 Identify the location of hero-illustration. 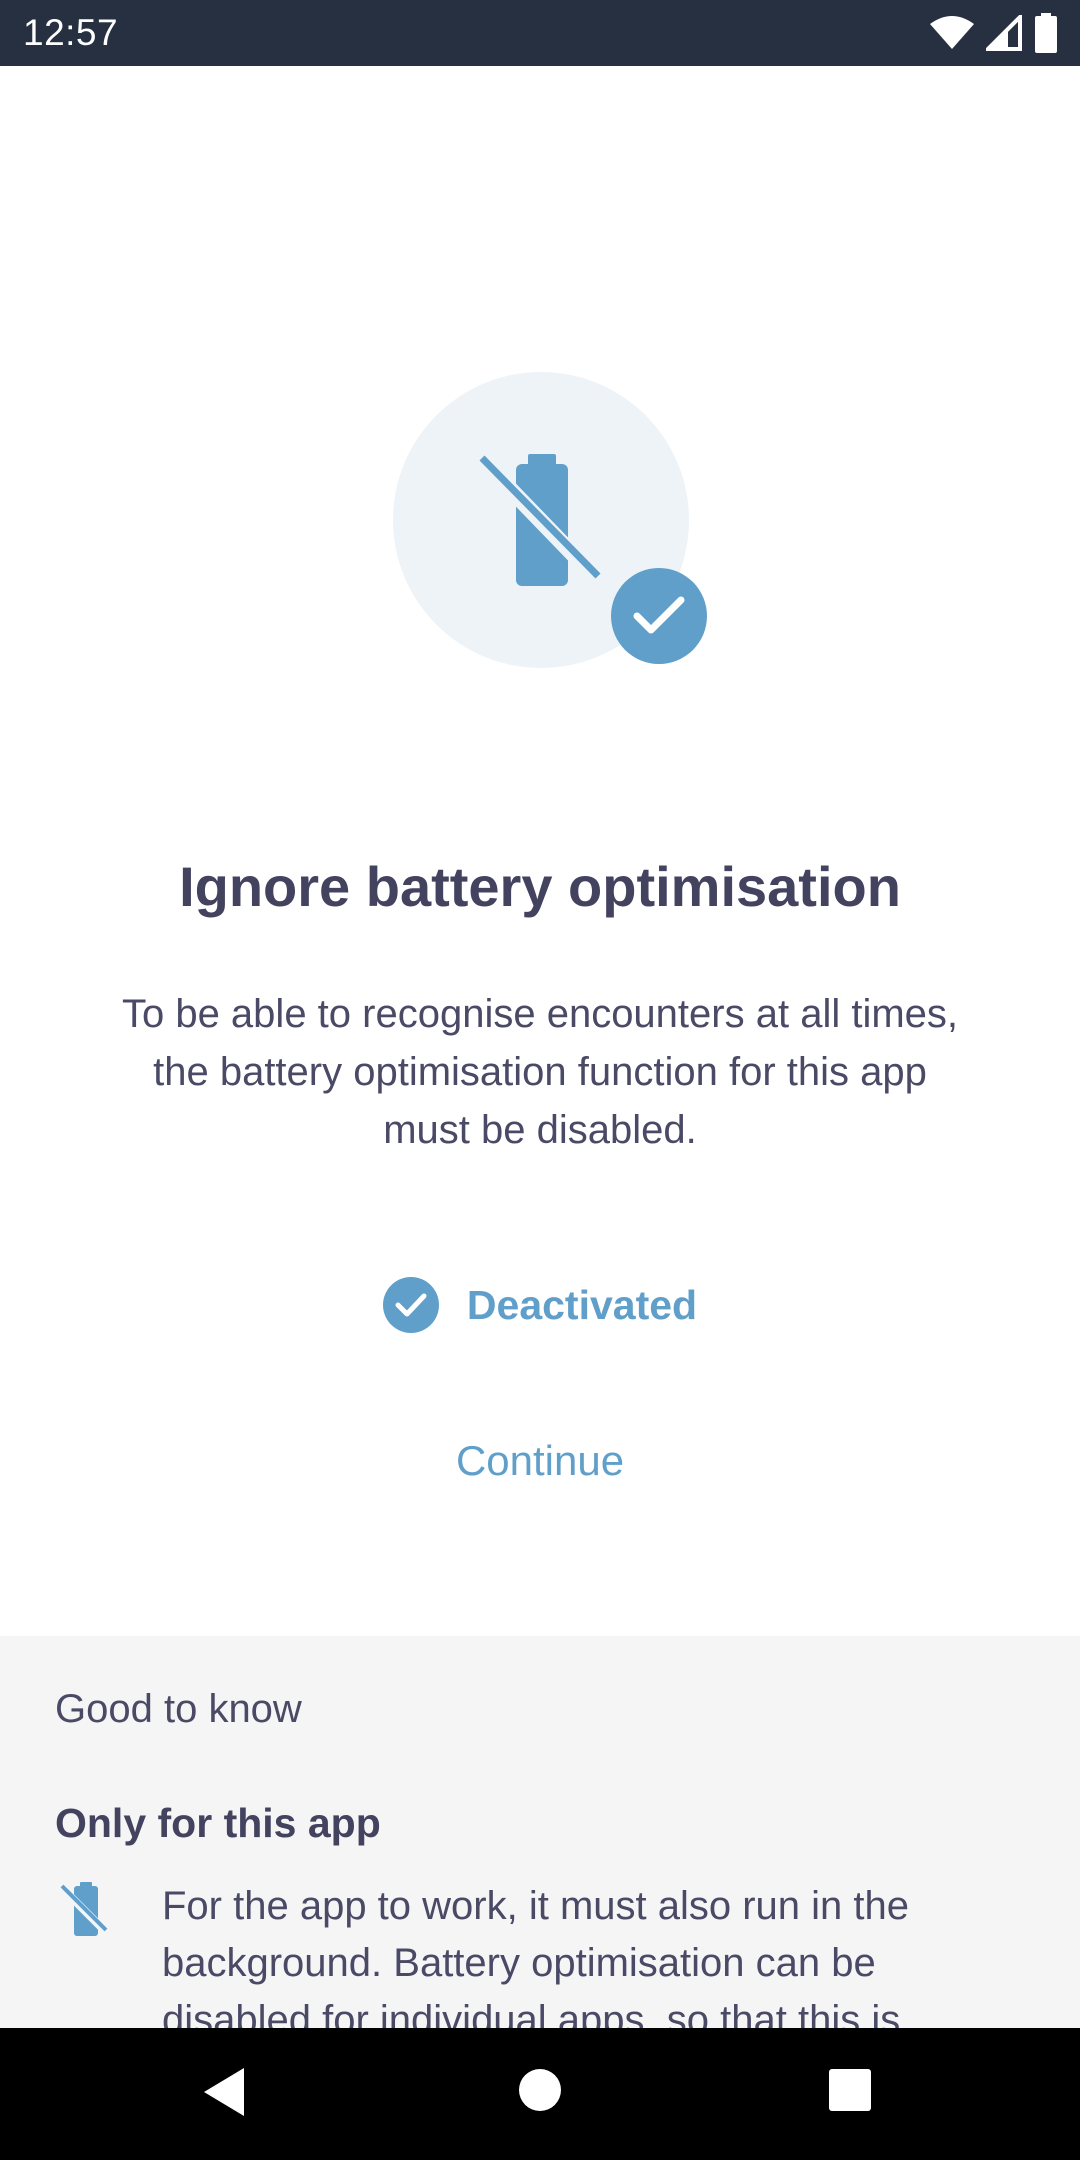
(550, 520).